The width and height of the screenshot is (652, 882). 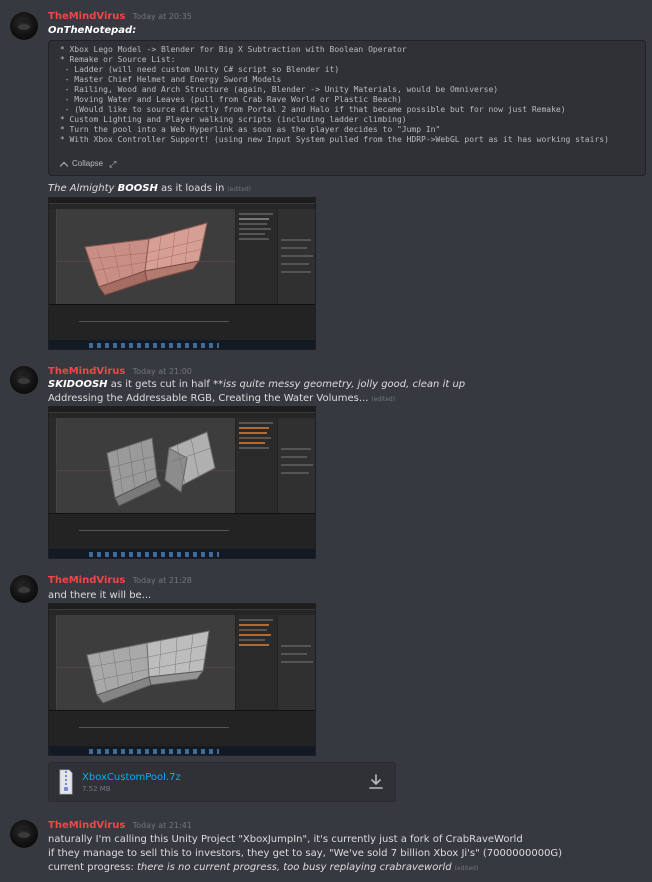 I want to click on file-attachment: XboxCustomPool.7z 7.52 MB, so click(x=222, y=782).